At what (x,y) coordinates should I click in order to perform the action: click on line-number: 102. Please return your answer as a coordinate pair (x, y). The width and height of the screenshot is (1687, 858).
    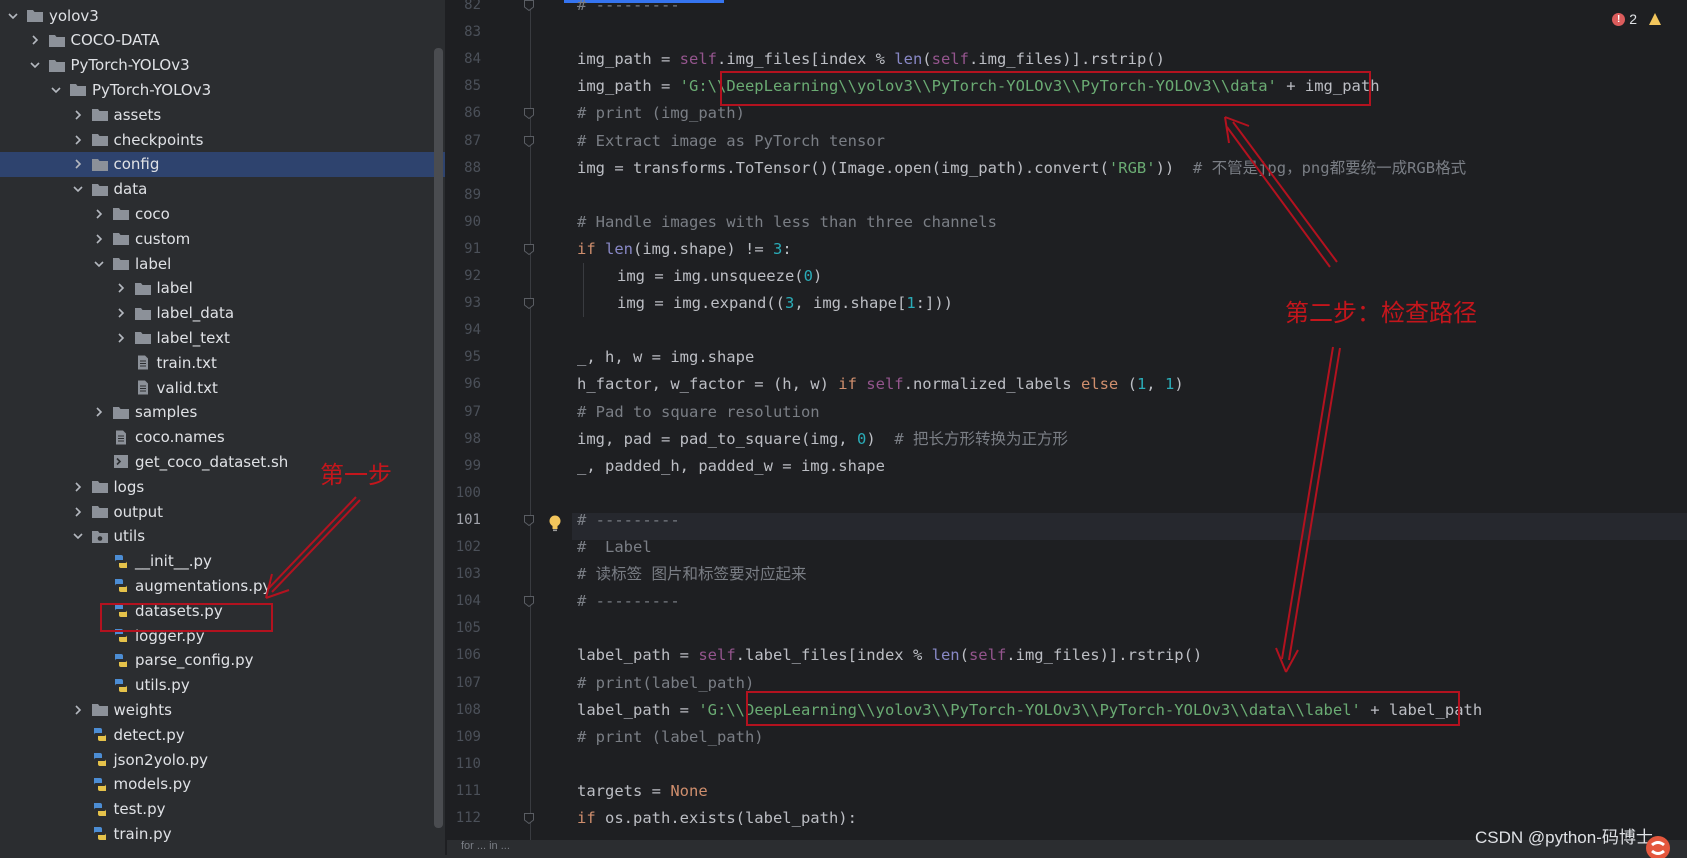
    Looking at the image, I should click on (468, 547).